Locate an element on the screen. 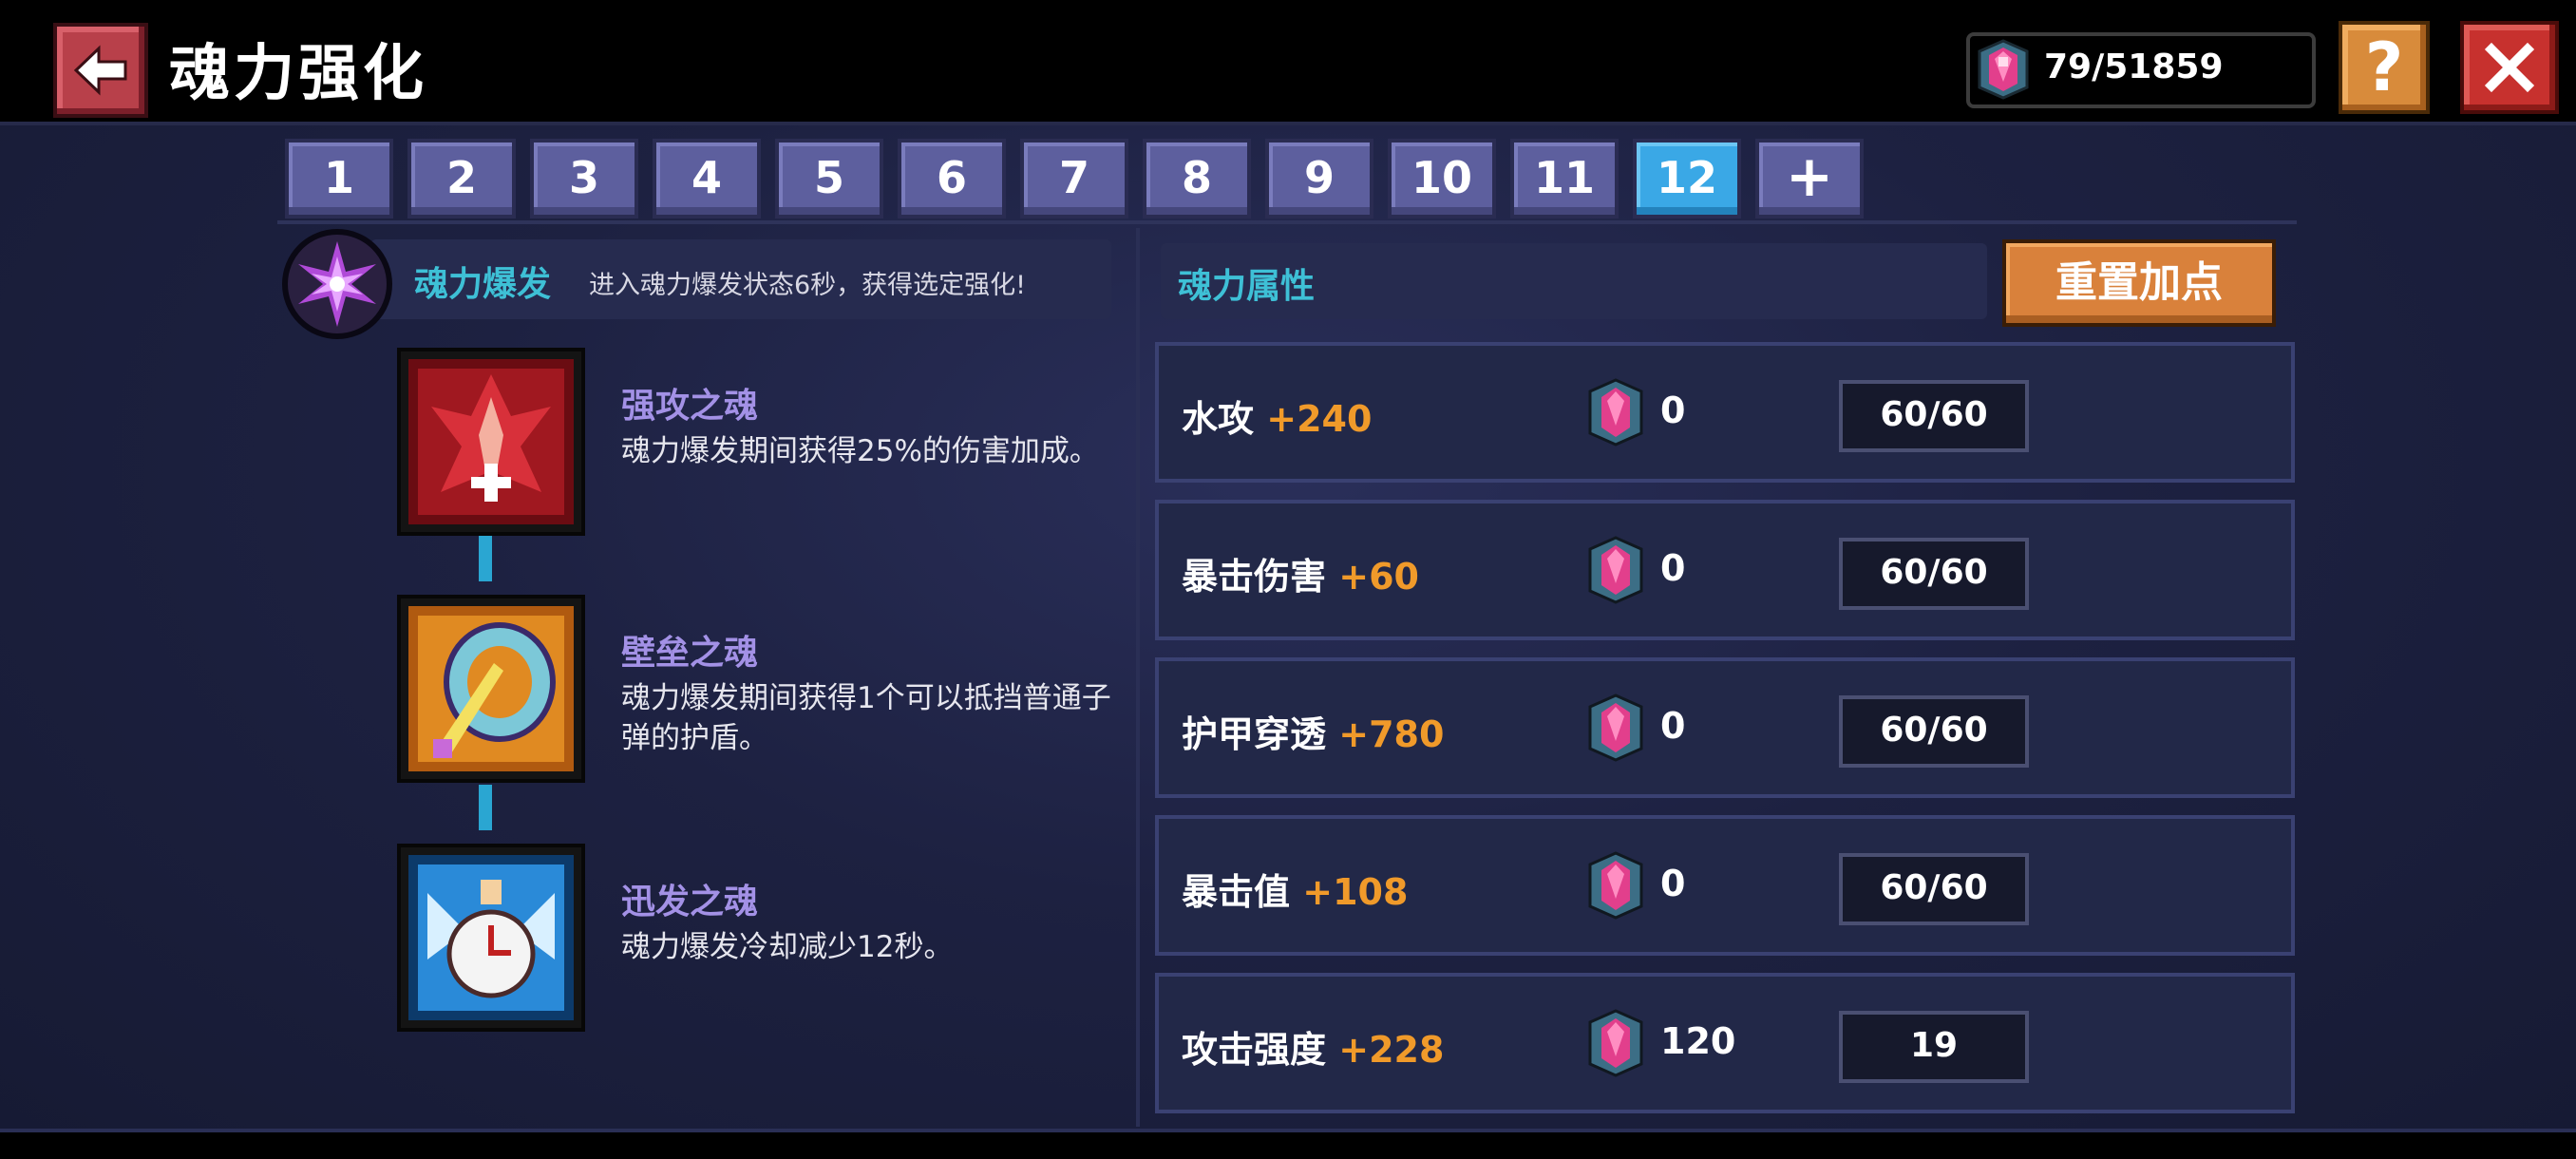 This screenshot has width=2576, height=1159. burst-description: 进入魂力爆发状态6秒，获得选定强化! is located at coordinates (808, 285).